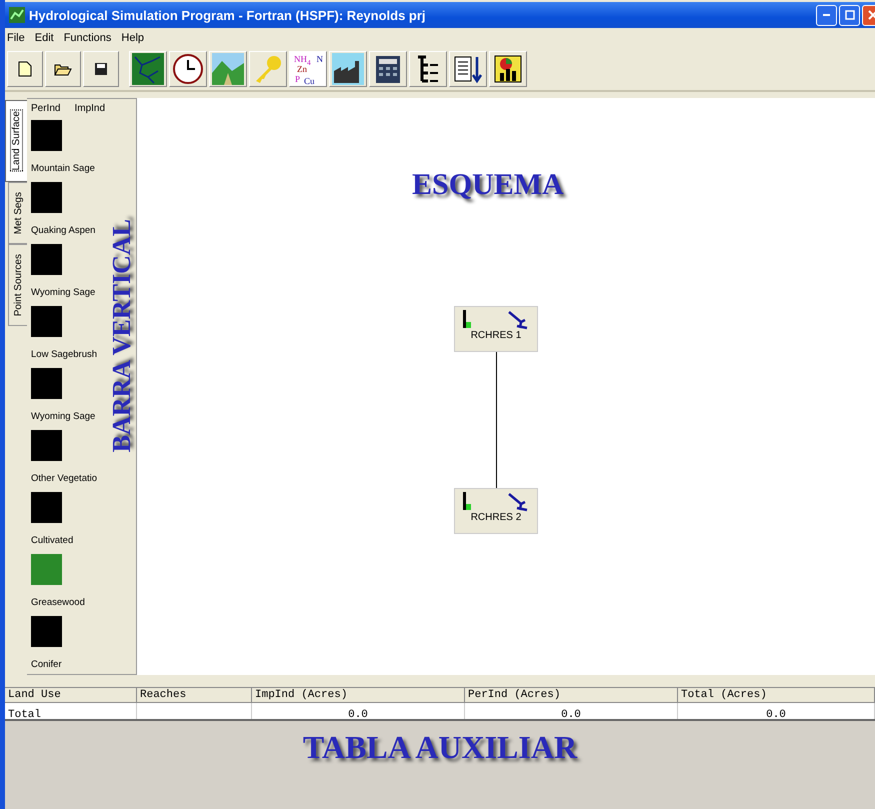 This screenshot has height=809, width=875. What do you see at coordinates (488, 185) in the screenshot?
I see `overlay-label: ESQUEMA` at bounding box center [488, 185].